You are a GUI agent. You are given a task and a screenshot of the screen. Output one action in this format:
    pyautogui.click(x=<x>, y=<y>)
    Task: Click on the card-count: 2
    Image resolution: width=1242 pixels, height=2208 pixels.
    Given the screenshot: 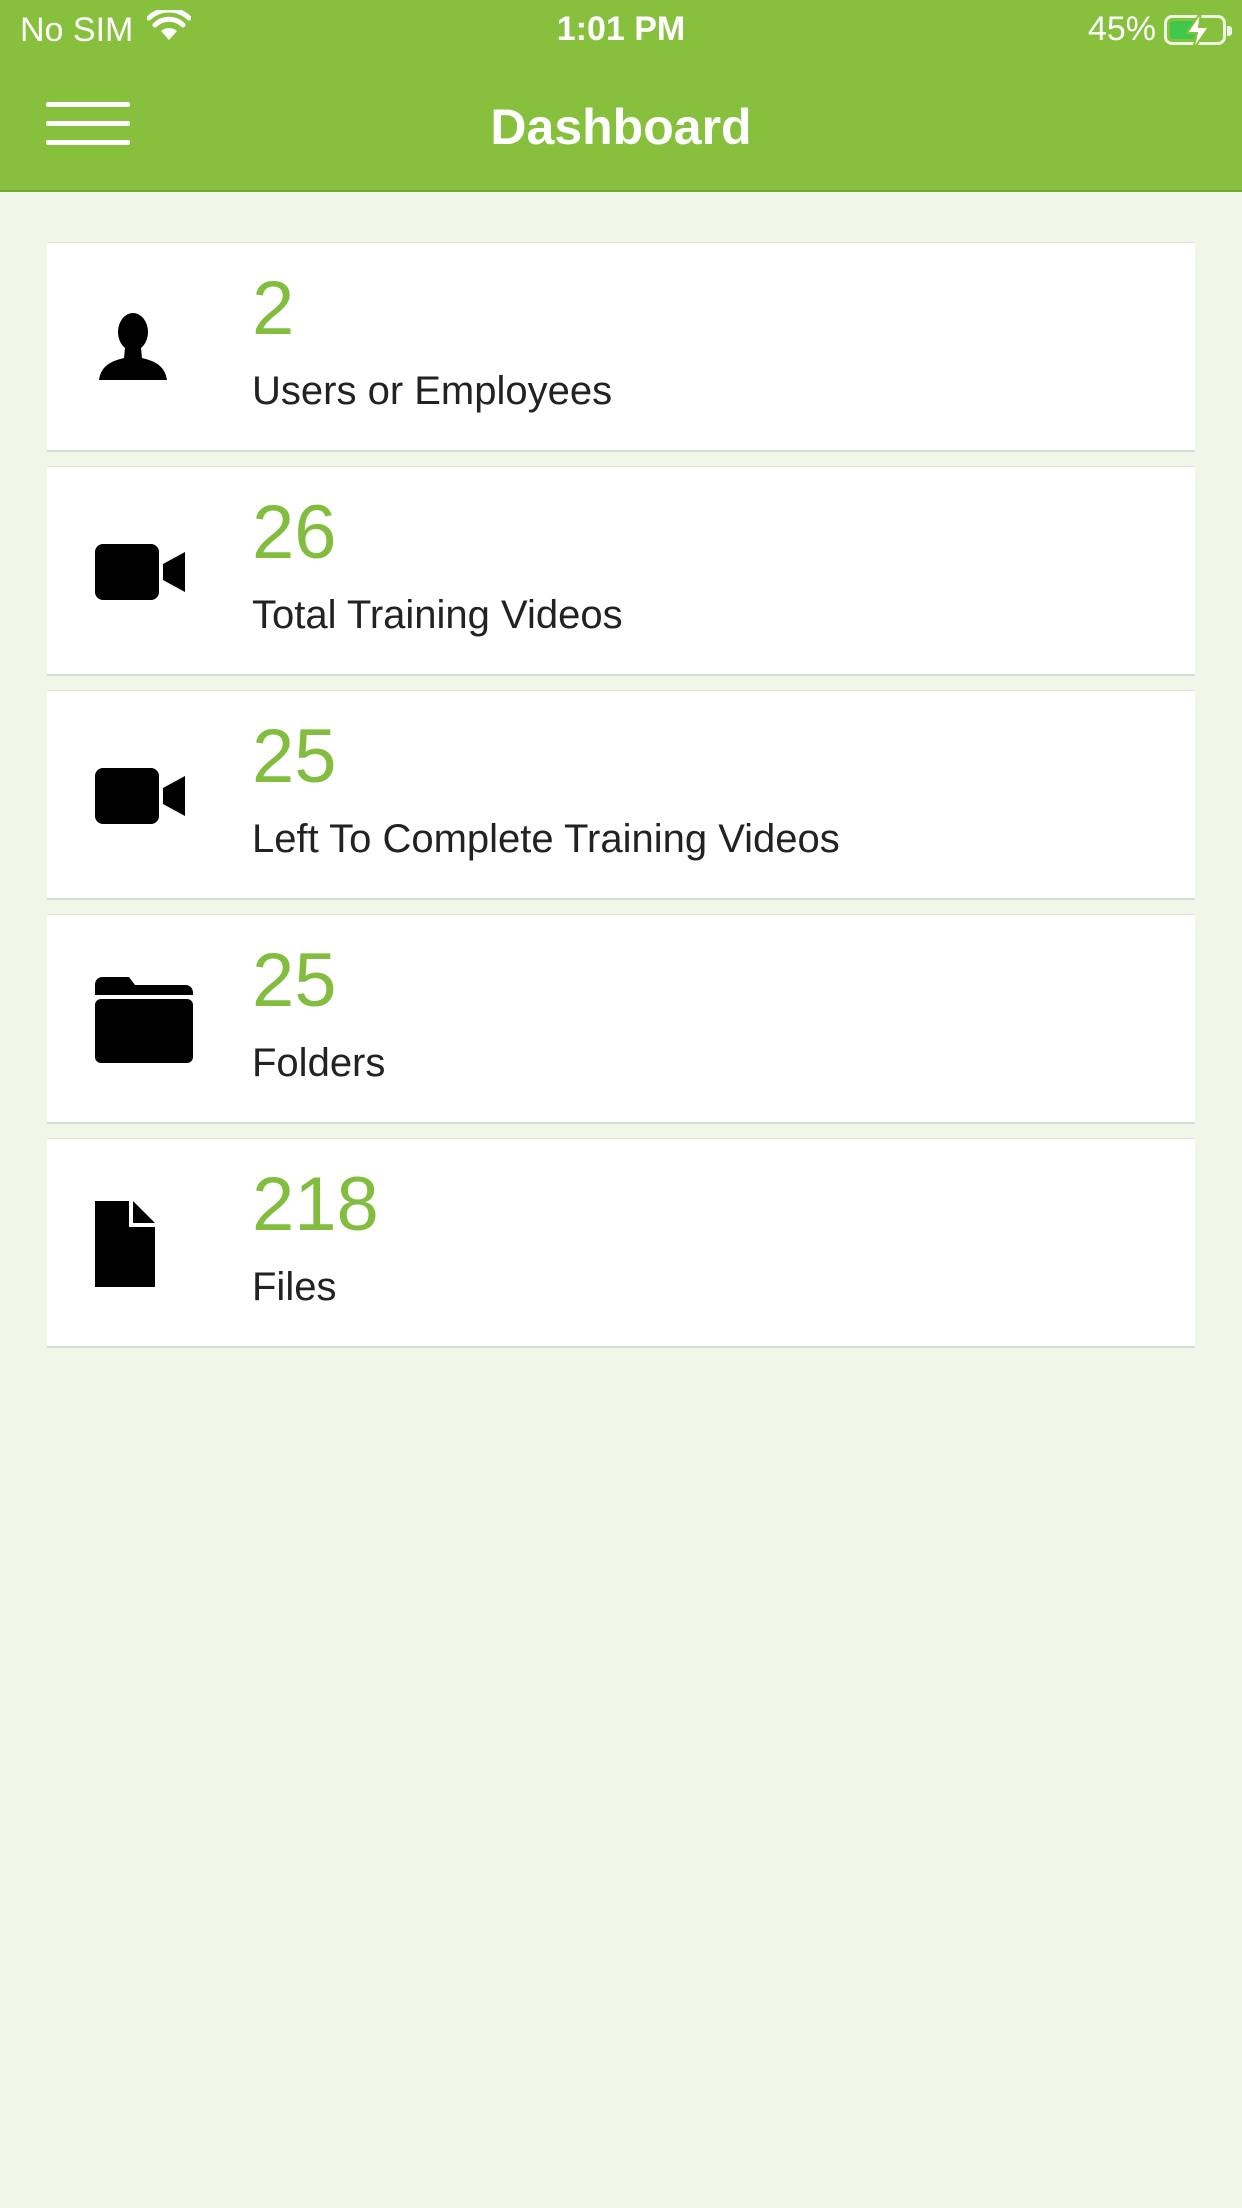 What is the action you would take?
    pyautogui.click(x=273, y=308)
    